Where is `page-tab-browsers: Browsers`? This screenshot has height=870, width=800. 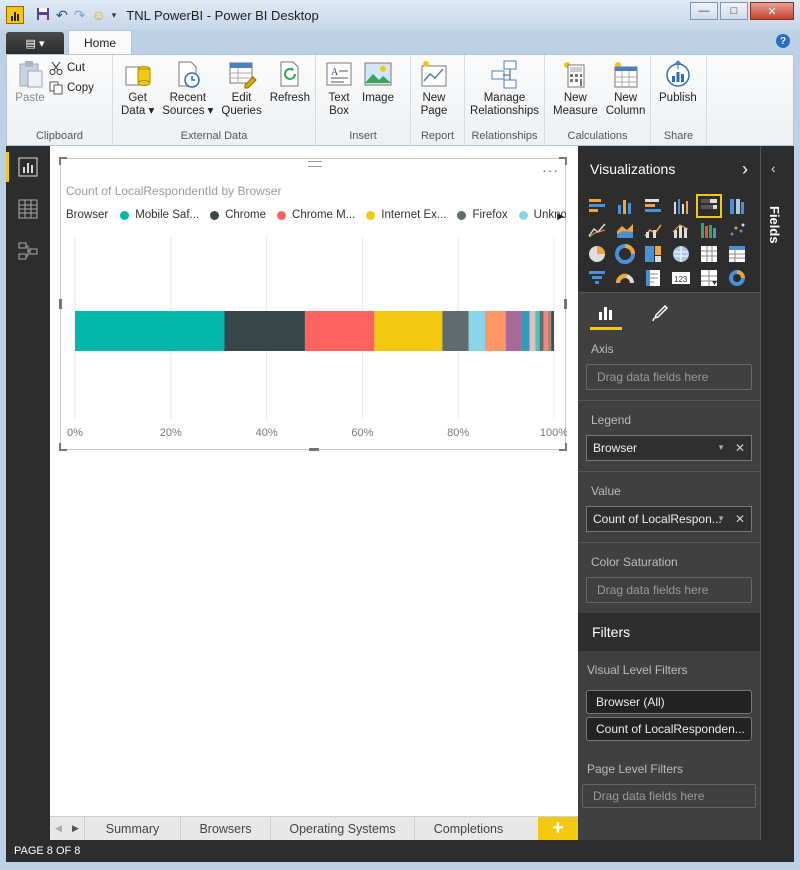
page-tab-browsers: Browsers is located at coordinates (225, 828).